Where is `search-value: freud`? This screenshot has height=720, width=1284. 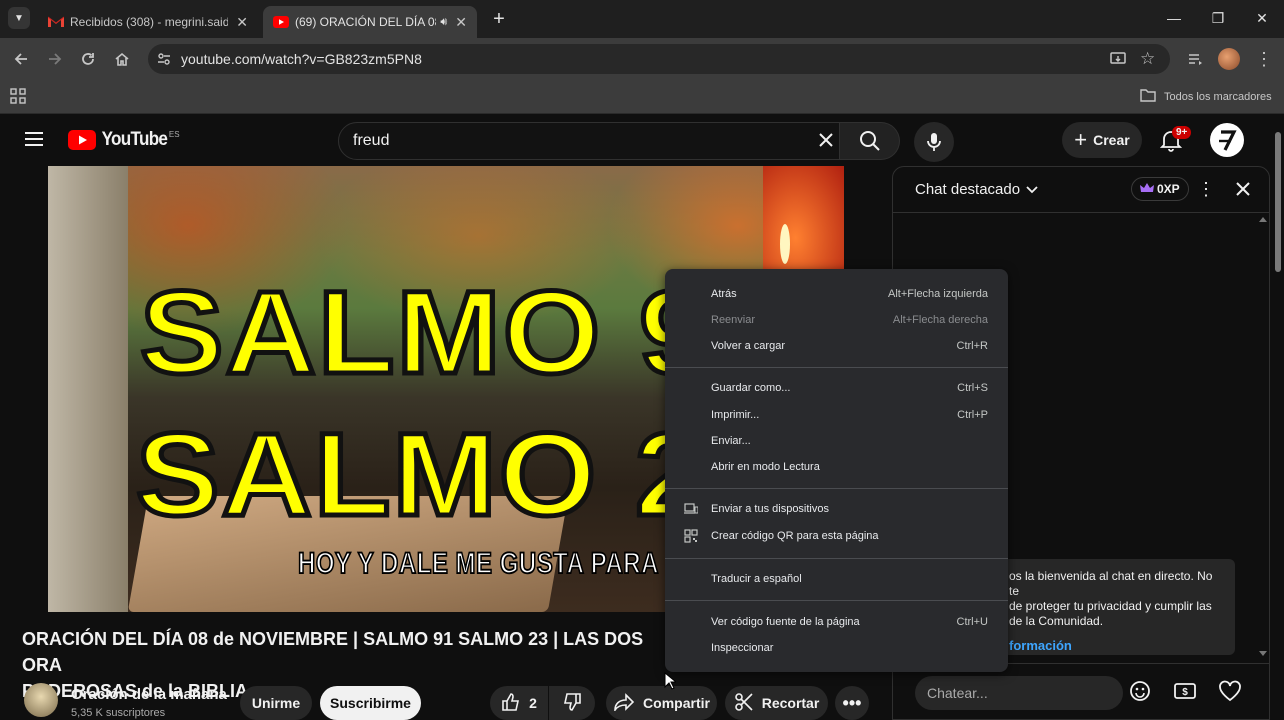 search-value: freud is located at coordinates (371, 140).